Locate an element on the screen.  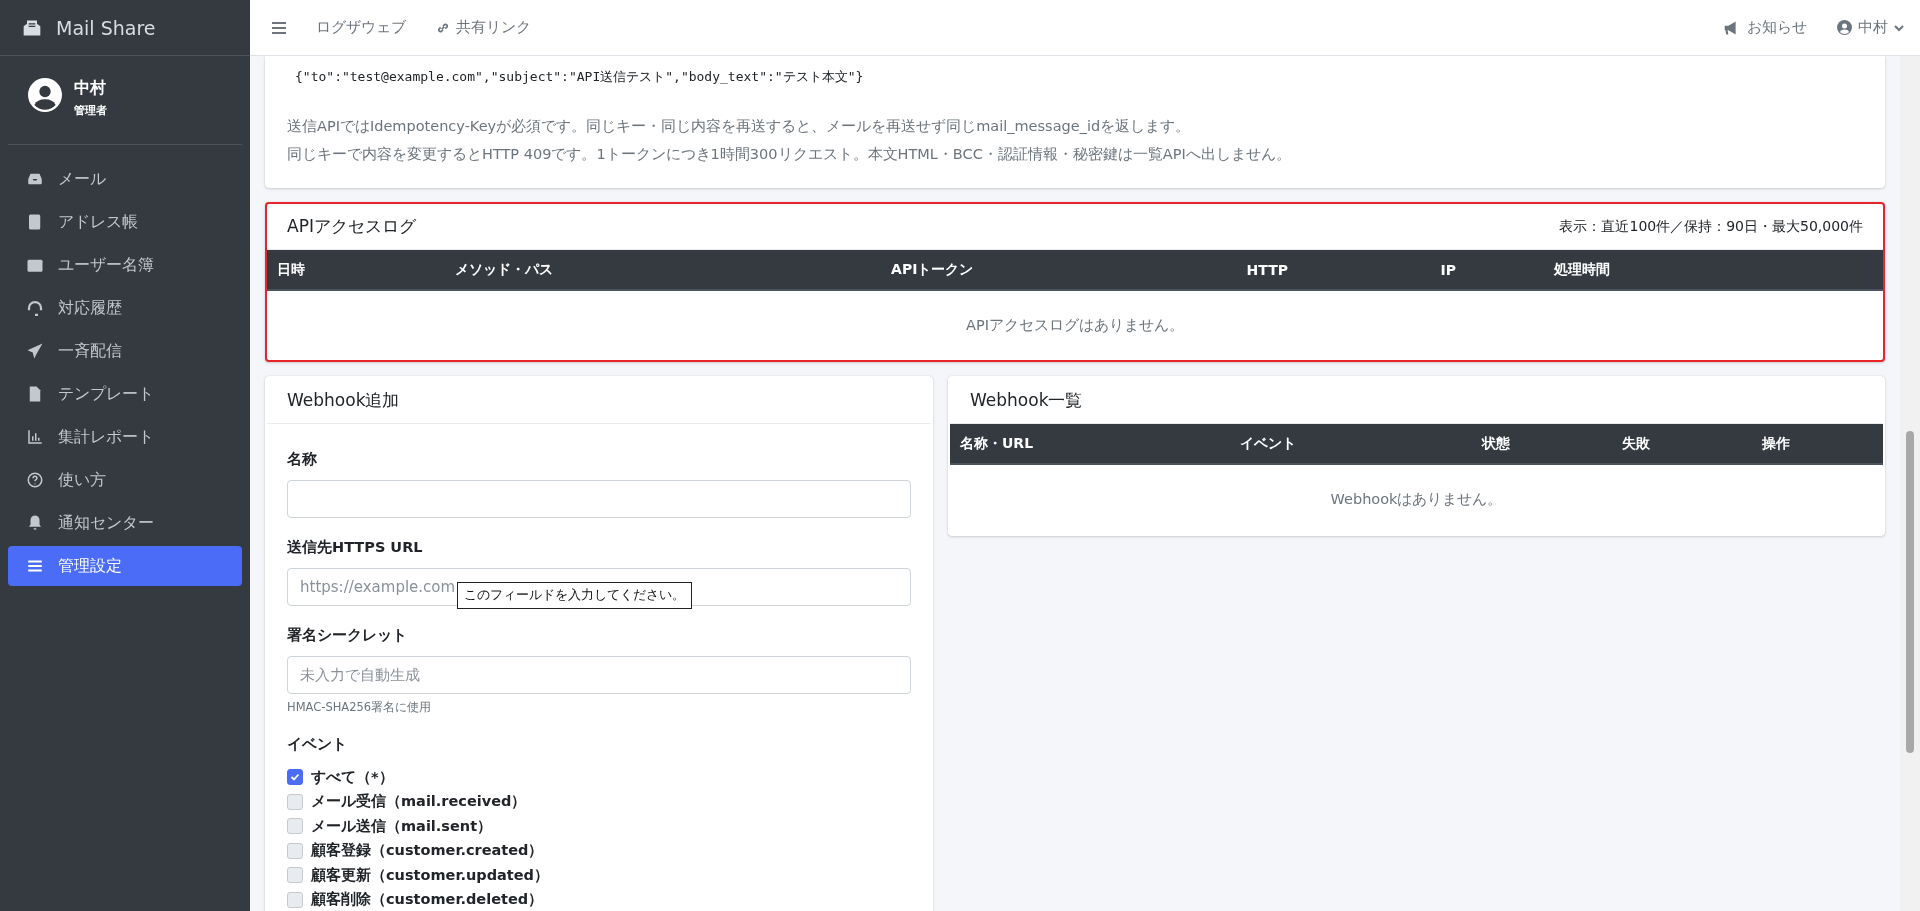
sidebar-item: アドレス帳 is located at coordinates (125, 222).